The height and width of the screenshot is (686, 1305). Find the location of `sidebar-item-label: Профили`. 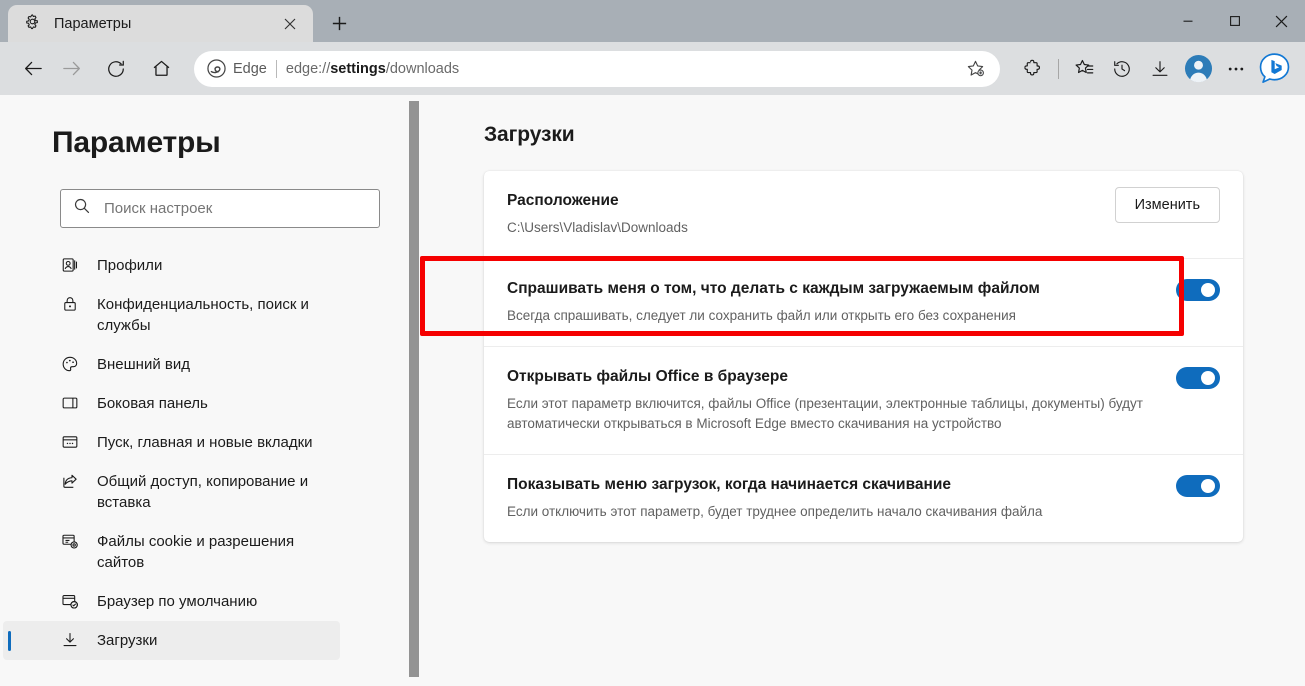

sidebar-item-label: Профили is located at coordinates (130, 265).